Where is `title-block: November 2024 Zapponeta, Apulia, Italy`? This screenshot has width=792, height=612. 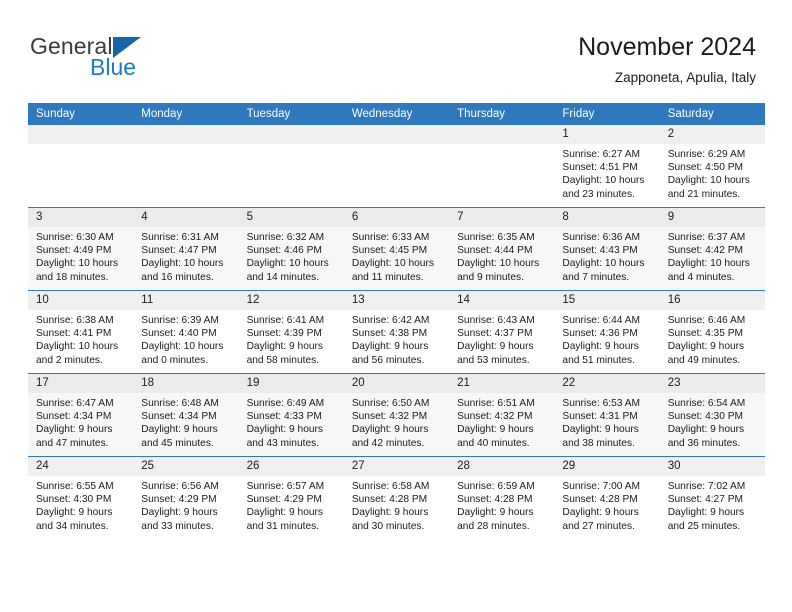 title-block: November 2024 Zapponeta, Apulia, Italy is located at coordinates (667, 59).